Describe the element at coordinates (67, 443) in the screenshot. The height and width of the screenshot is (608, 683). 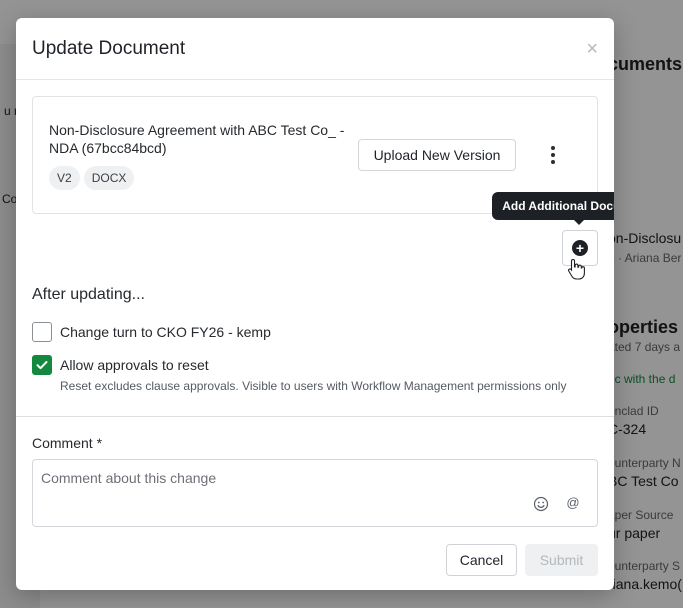
I see `comment-label: Comment *` at that location.